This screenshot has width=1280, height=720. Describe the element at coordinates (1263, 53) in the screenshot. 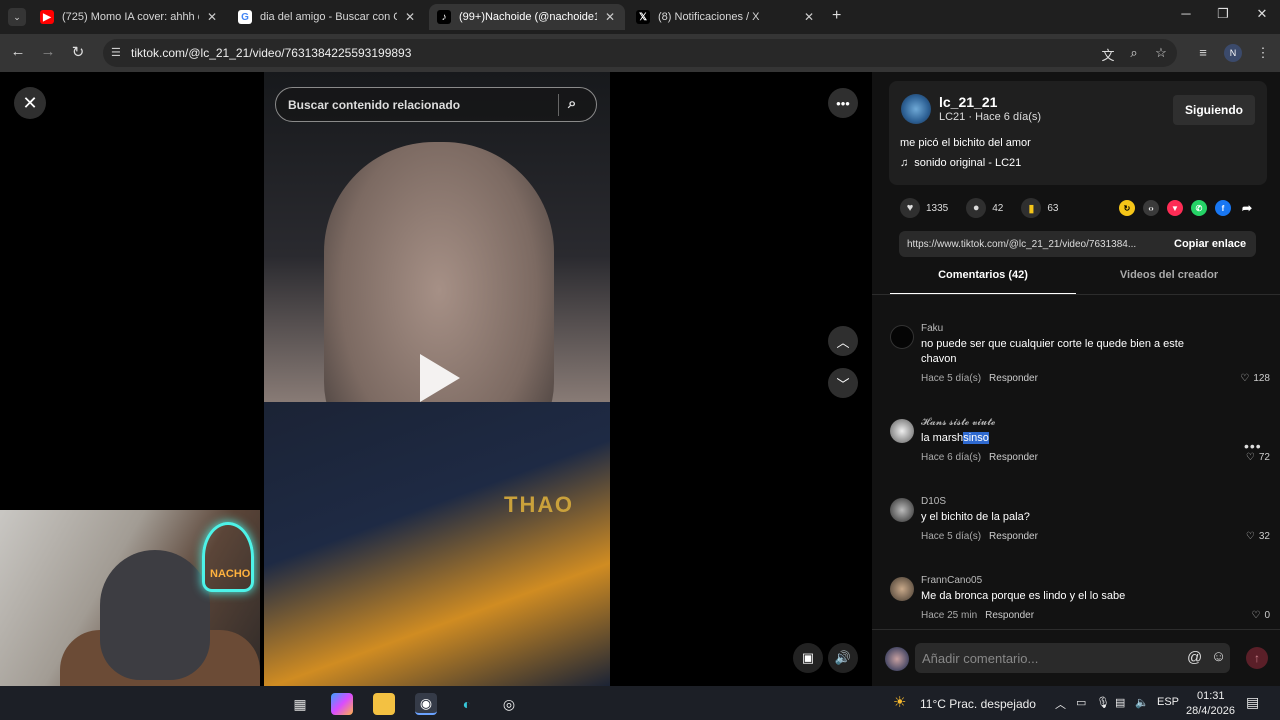

I see `browser-menu-icon: ⋮` at that location.